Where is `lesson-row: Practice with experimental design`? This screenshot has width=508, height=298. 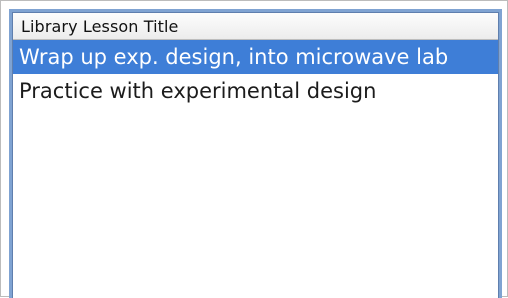 lesson-row: Practice with experimental design is located at coordinates (255, 91).